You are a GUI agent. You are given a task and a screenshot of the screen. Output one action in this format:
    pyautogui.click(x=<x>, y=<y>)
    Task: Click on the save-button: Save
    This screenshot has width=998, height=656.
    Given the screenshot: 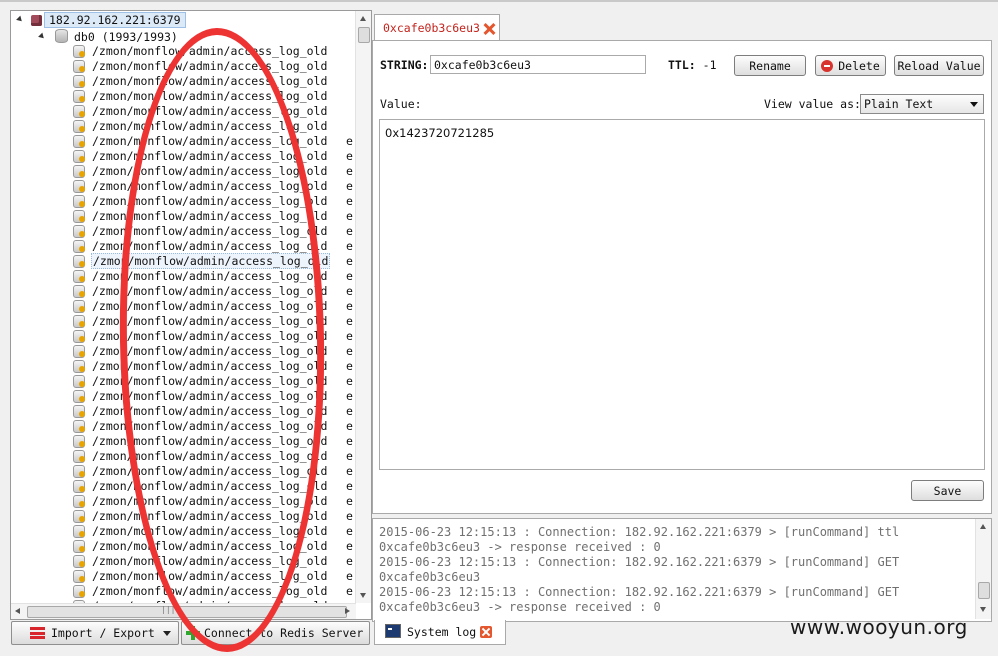 What is the action you would take?
    pyautogui.click(x=947, y=490)
    